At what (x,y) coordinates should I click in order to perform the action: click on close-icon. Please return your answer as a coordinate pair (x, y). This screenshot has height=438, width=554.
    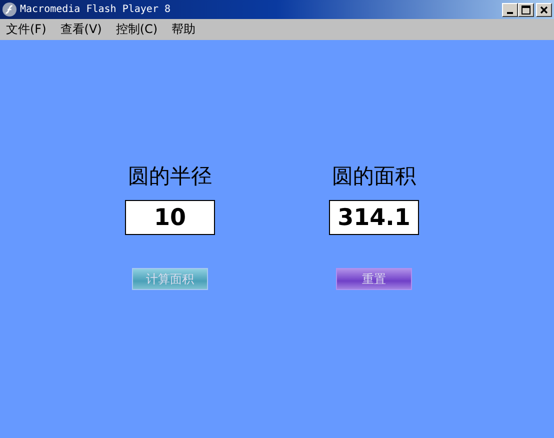
    Looking at the image, I should click on (544, 9).